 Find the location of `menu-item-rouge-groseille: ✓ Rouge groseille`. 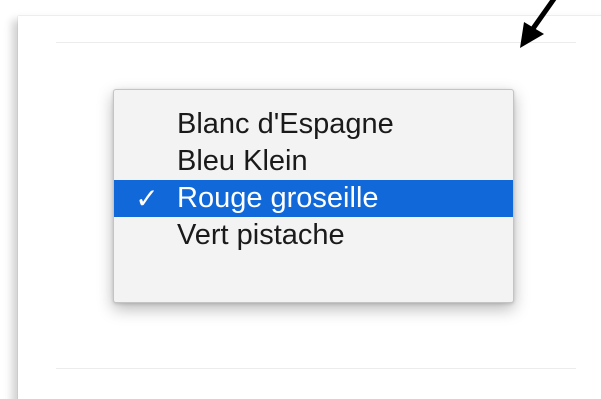

menu-item-rouge-groseille: ✓ Rouge groseille is located at coordinates (313, 198).